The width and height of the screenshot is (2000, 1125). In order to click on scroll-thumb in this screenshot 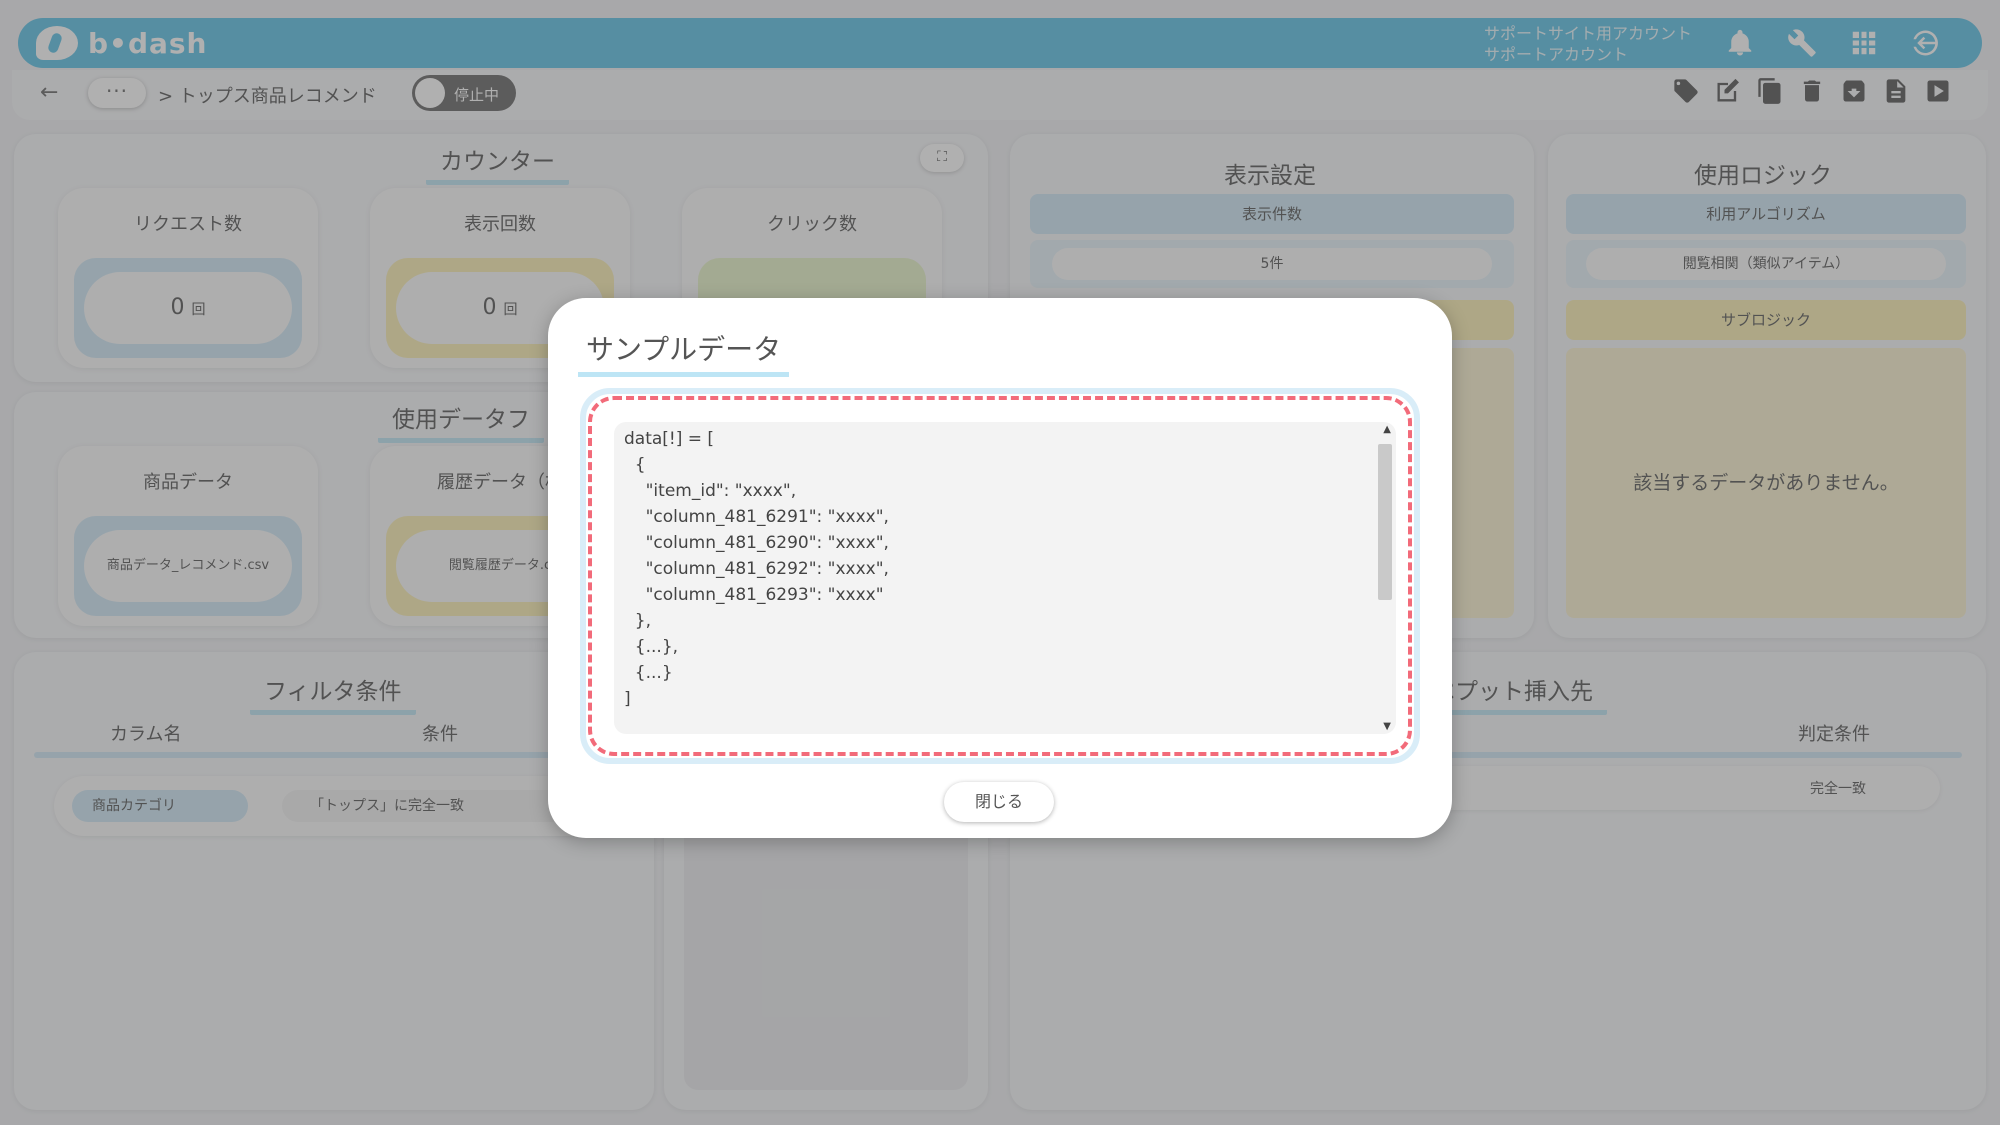, I will do `click(1385, 522)`.